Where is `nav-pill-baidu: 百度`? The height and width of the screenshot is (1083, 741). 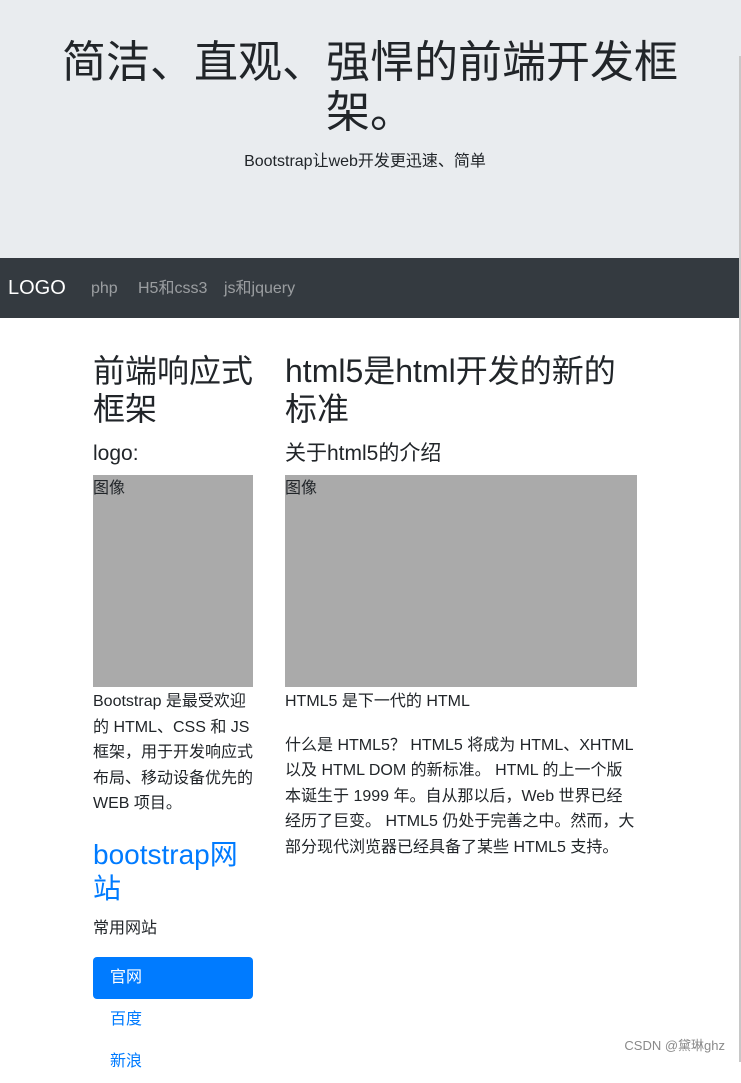 nav-pill-baidu: 百度 is located at coordinates (173, 1020).